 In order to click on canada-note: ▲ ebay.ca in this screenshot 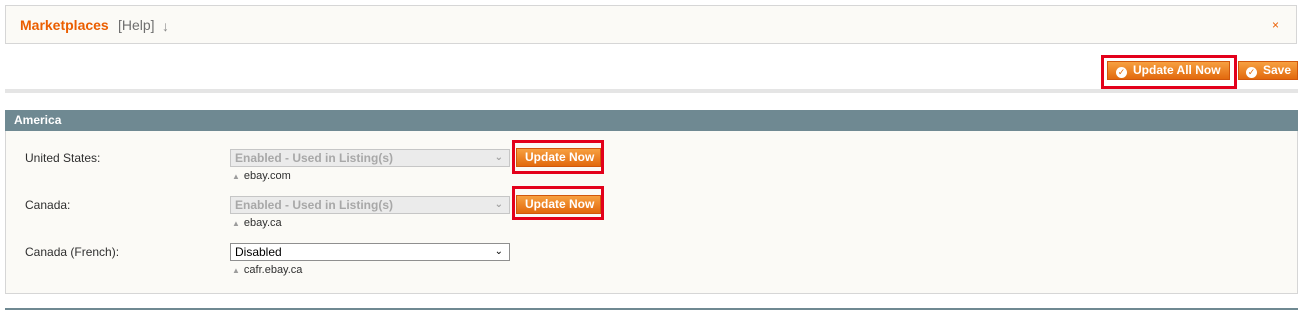, I will do `click(257, 223)`.